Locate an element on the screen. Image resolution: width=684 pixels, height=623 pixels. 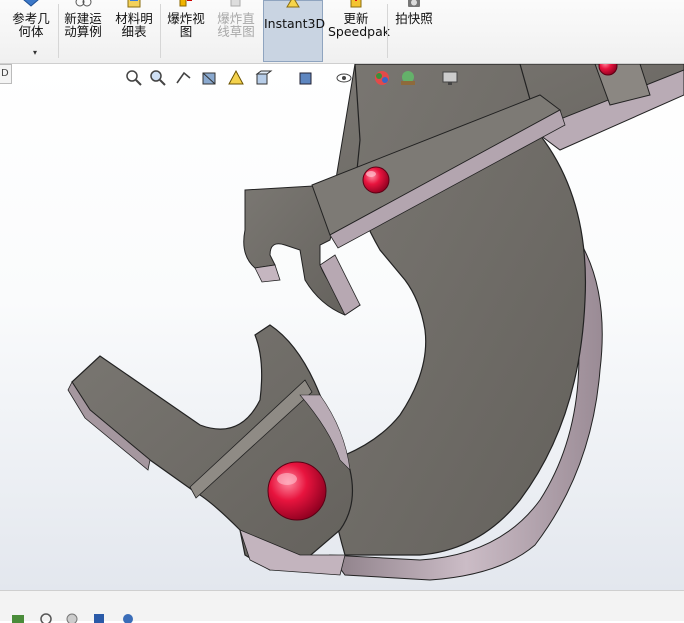
feature-manager-tab: D is located at coordinates (6, 74).